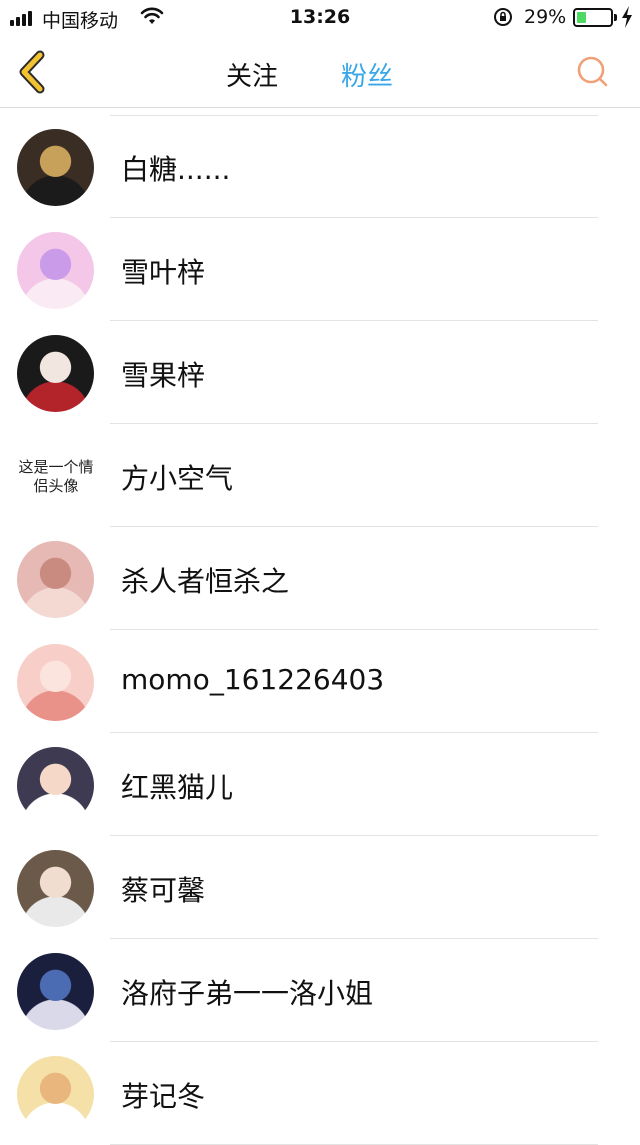 The image size is (640, 1145). What do you see at coordinates (247, 993) in the screenshot?
I see `fan-name: 洛府子弟一一洛小姐` at bounding box center [247, 993].